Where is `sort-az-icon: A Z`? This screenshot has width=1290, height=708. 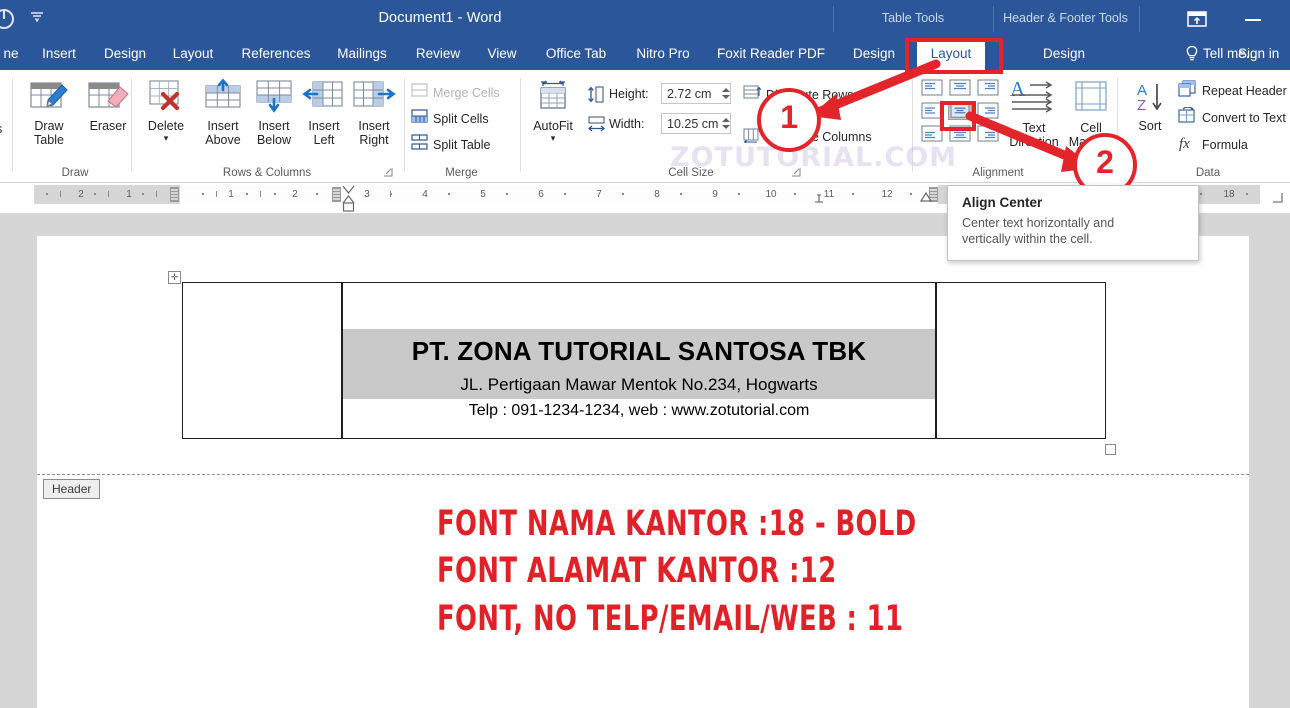 sort-az-icon: A Z is located at coordinates (1150, 99).